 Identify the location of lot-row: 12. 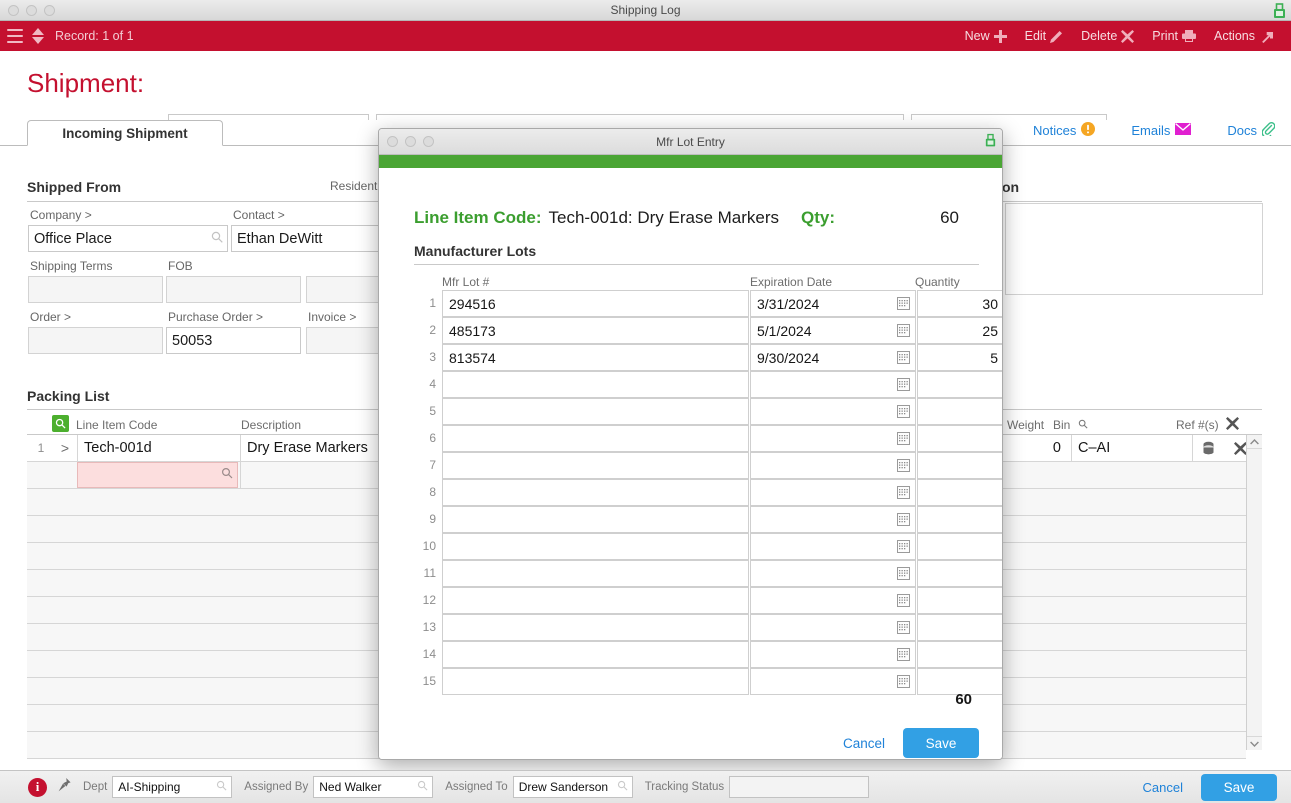
(708, 600).